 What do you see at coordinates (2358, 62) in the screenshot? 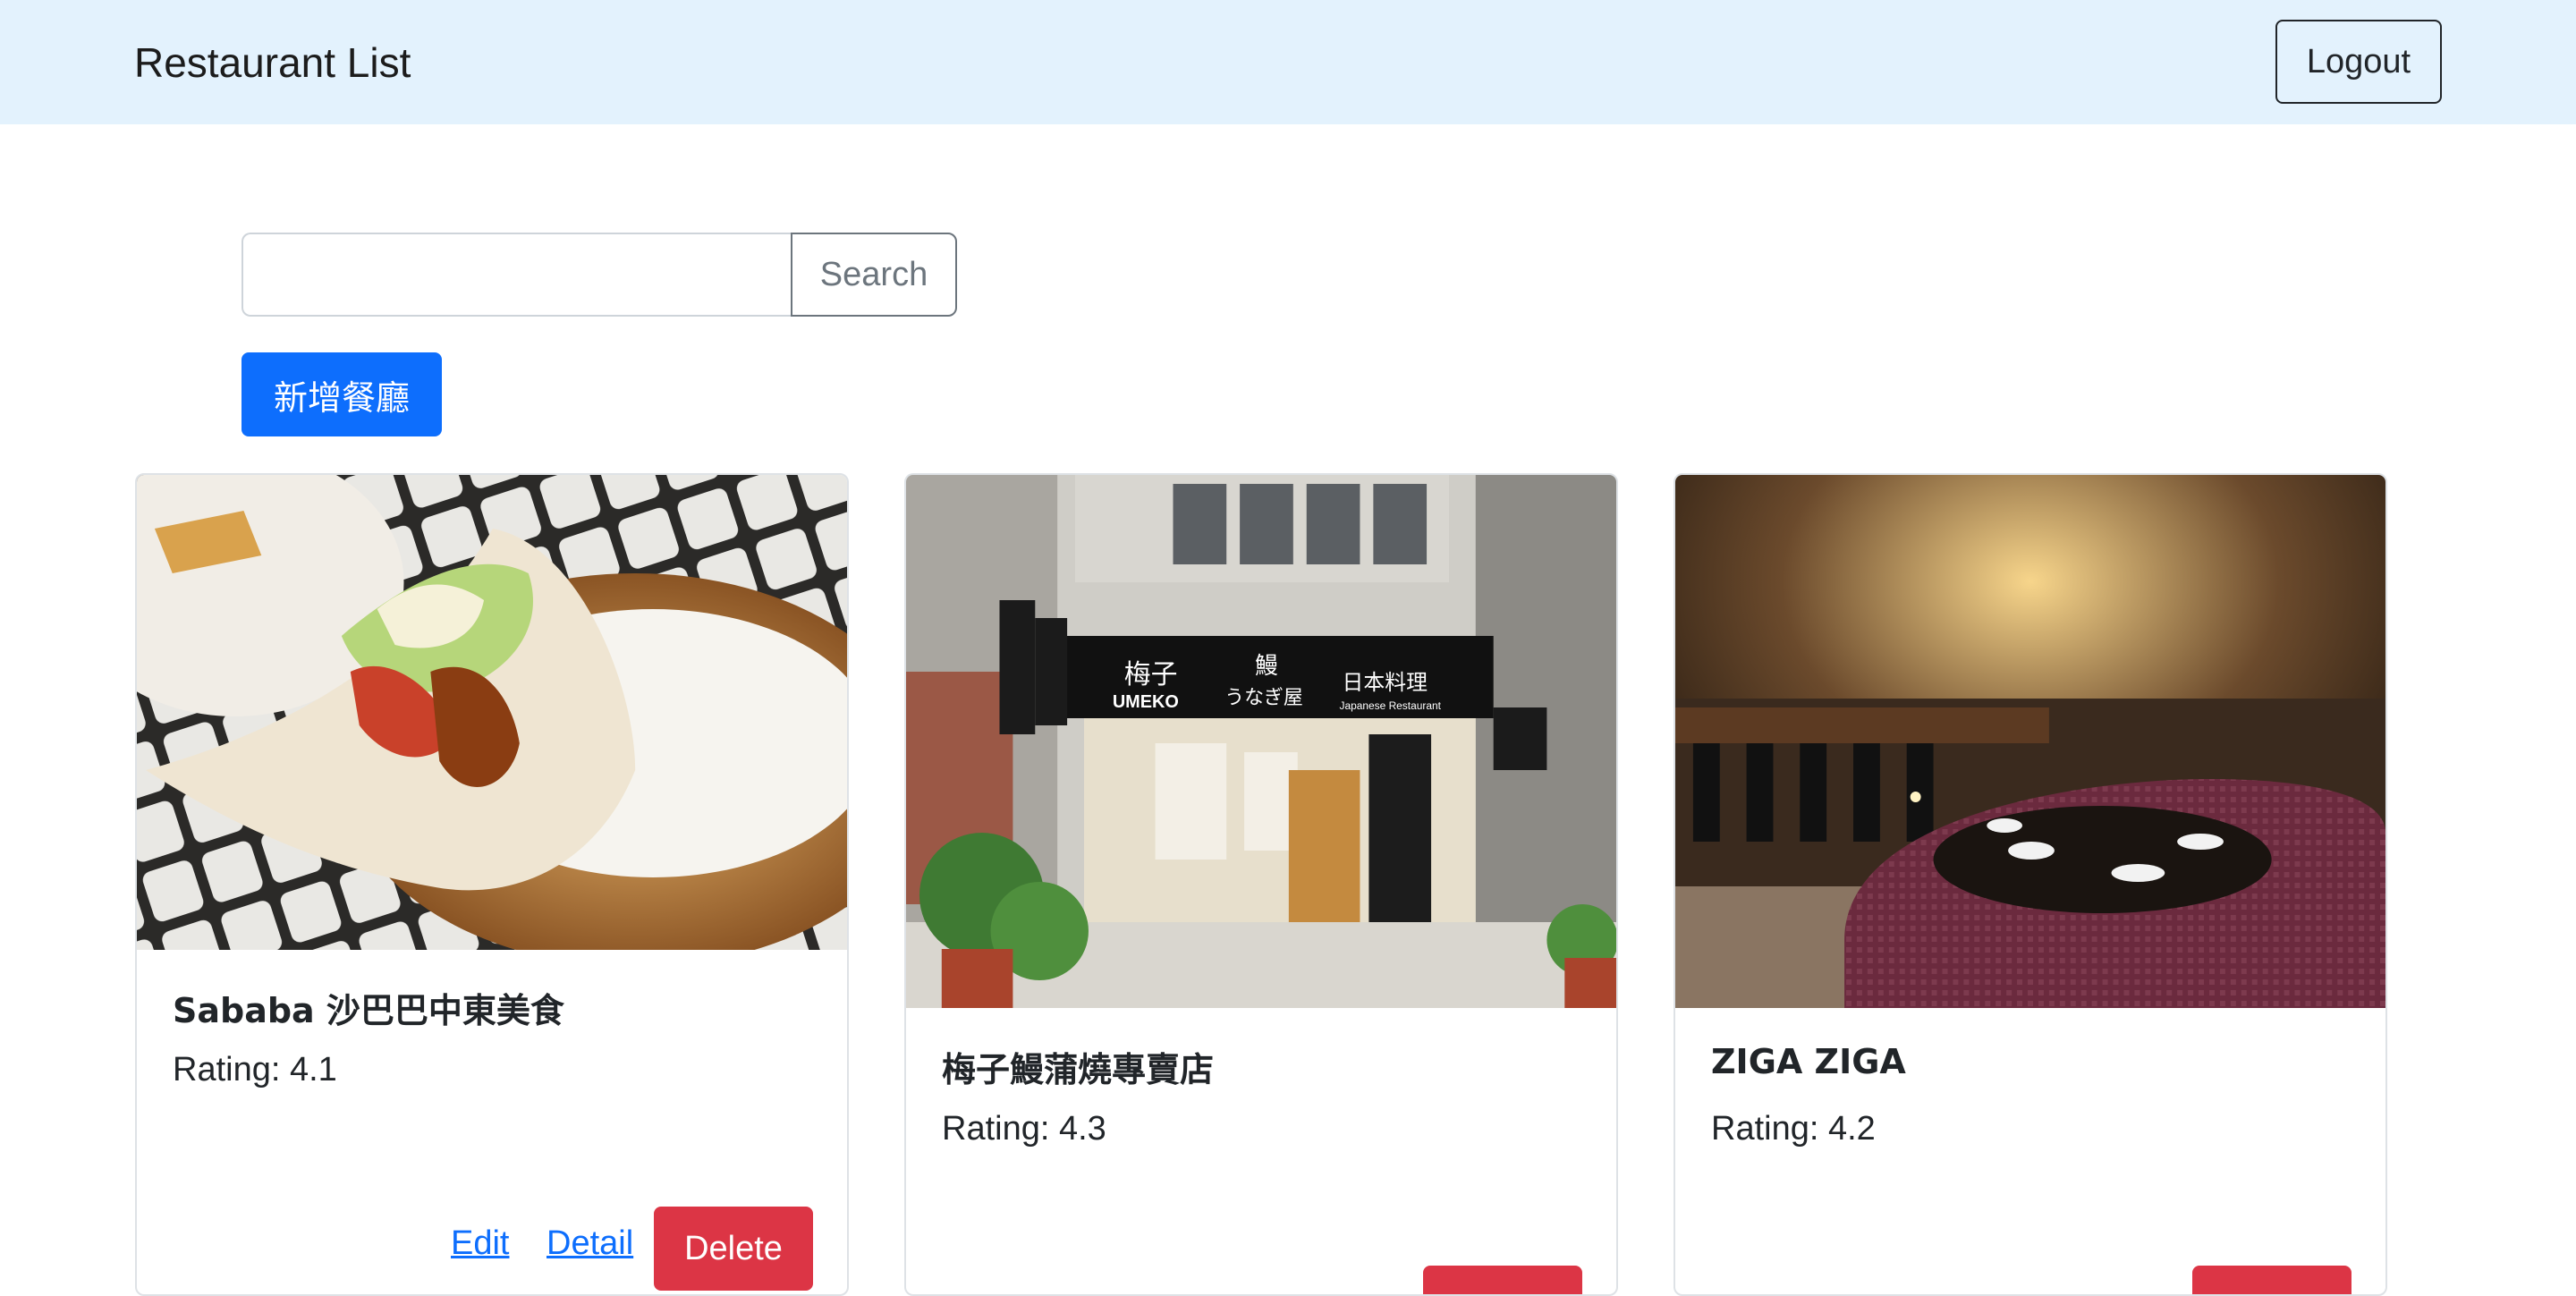
I see `logout-button: Logout` at bounding box center [2358, 62].